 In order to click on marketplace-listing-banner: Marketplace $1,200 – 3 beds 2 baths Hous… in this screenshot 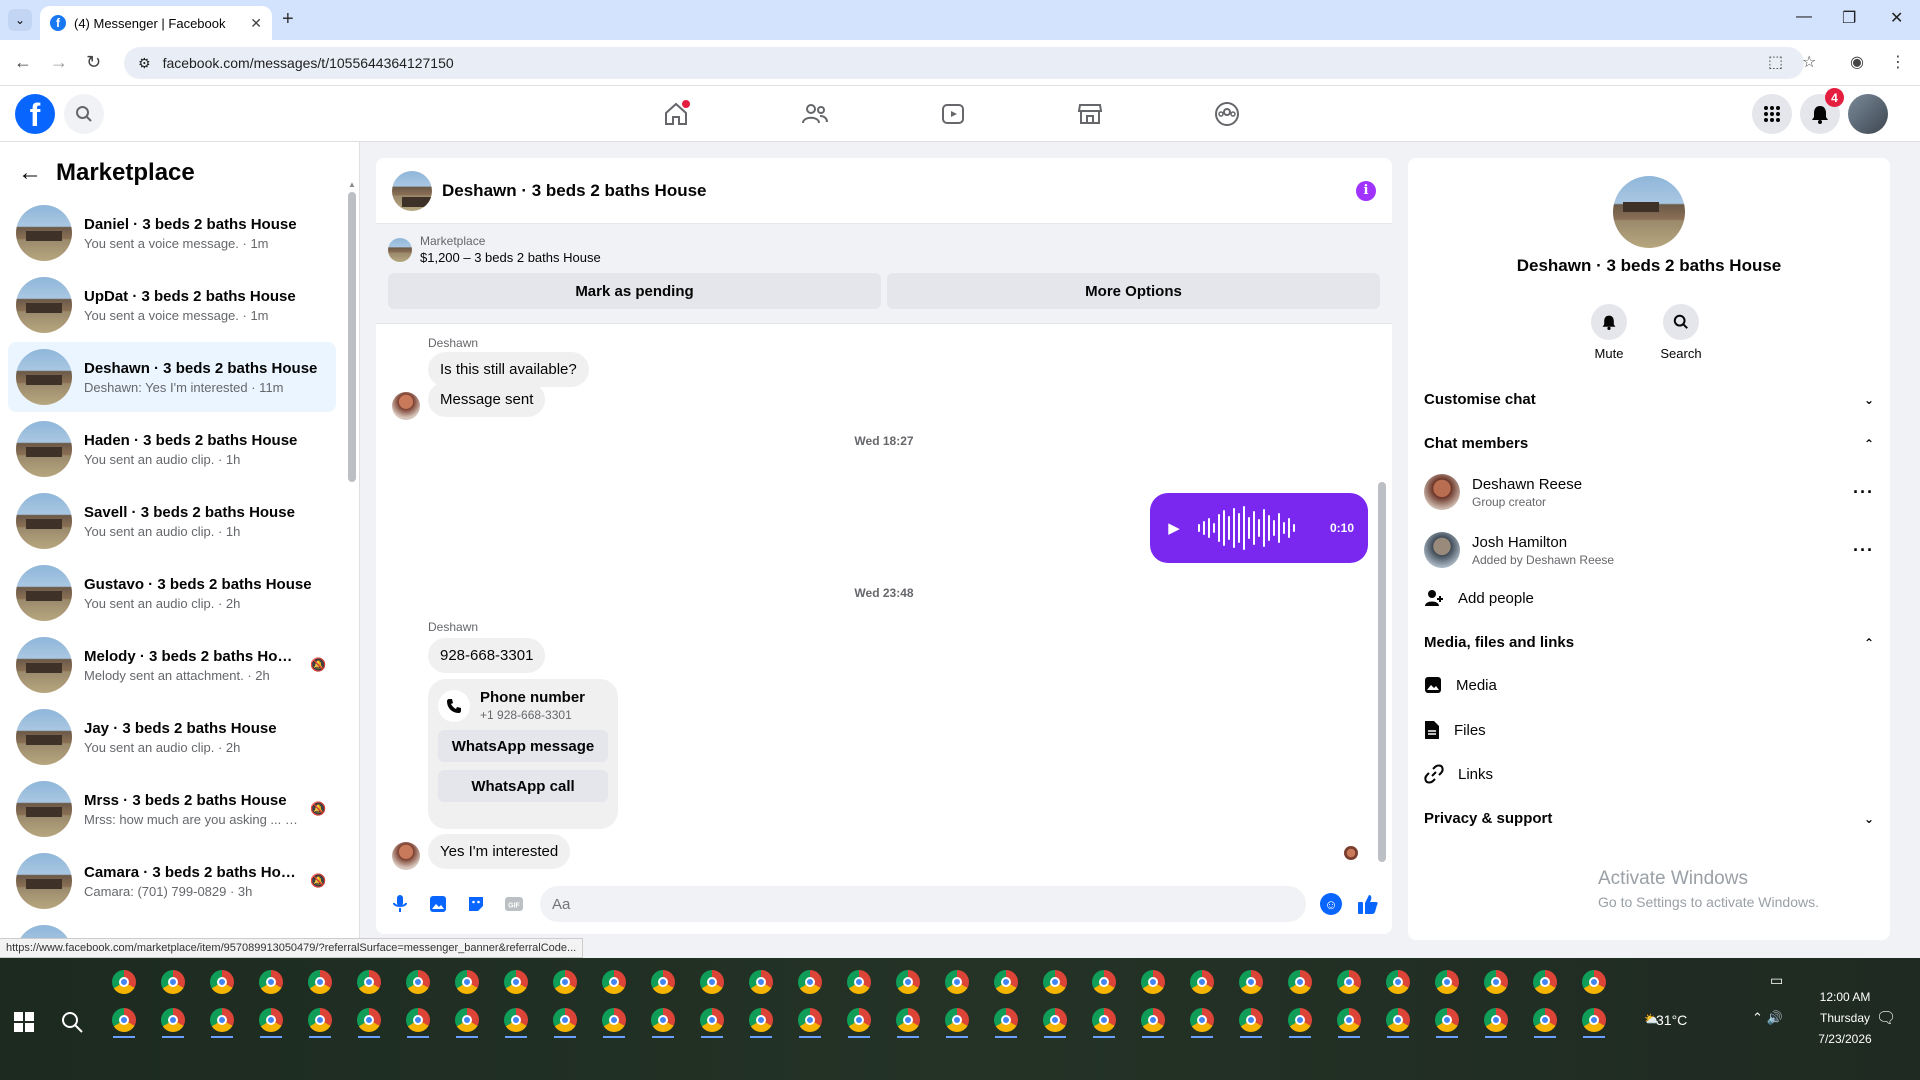, I will do `click(884, 274)`.